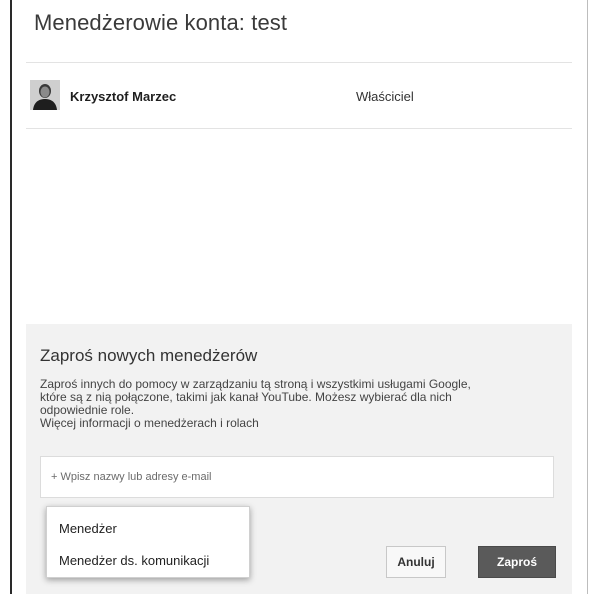  What do you see at coordinates (517, 562) in the screenshot?
I see `invite-button: Zaproś` at bounding box center [517, 562].